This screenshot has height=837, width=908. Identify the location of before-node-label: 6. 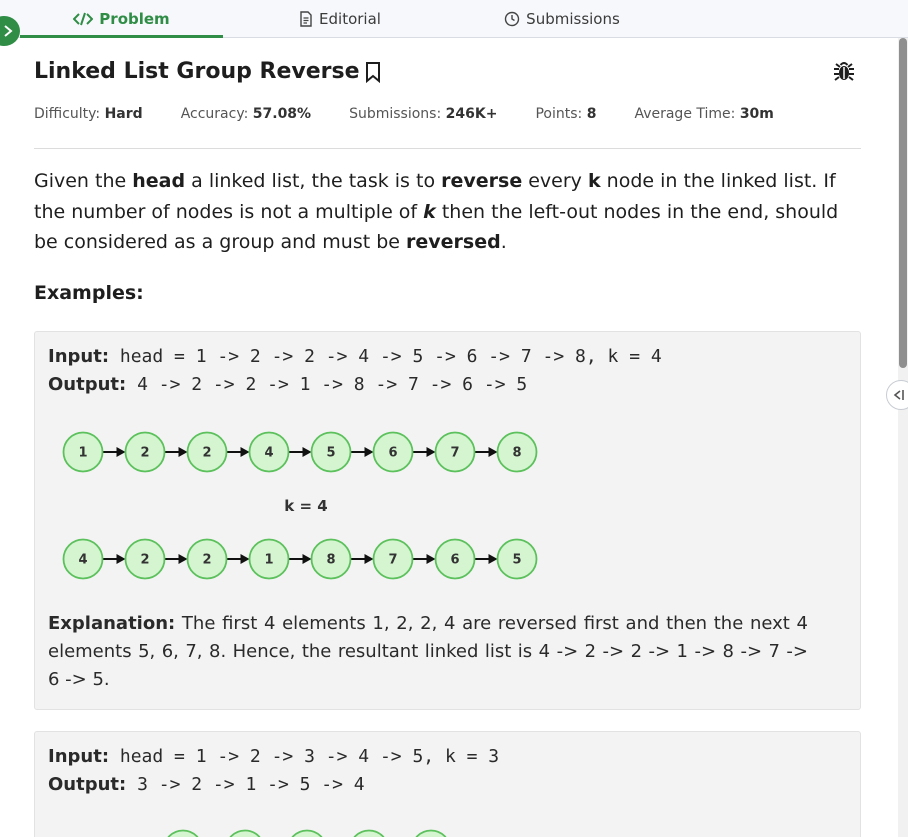
(392, 453).